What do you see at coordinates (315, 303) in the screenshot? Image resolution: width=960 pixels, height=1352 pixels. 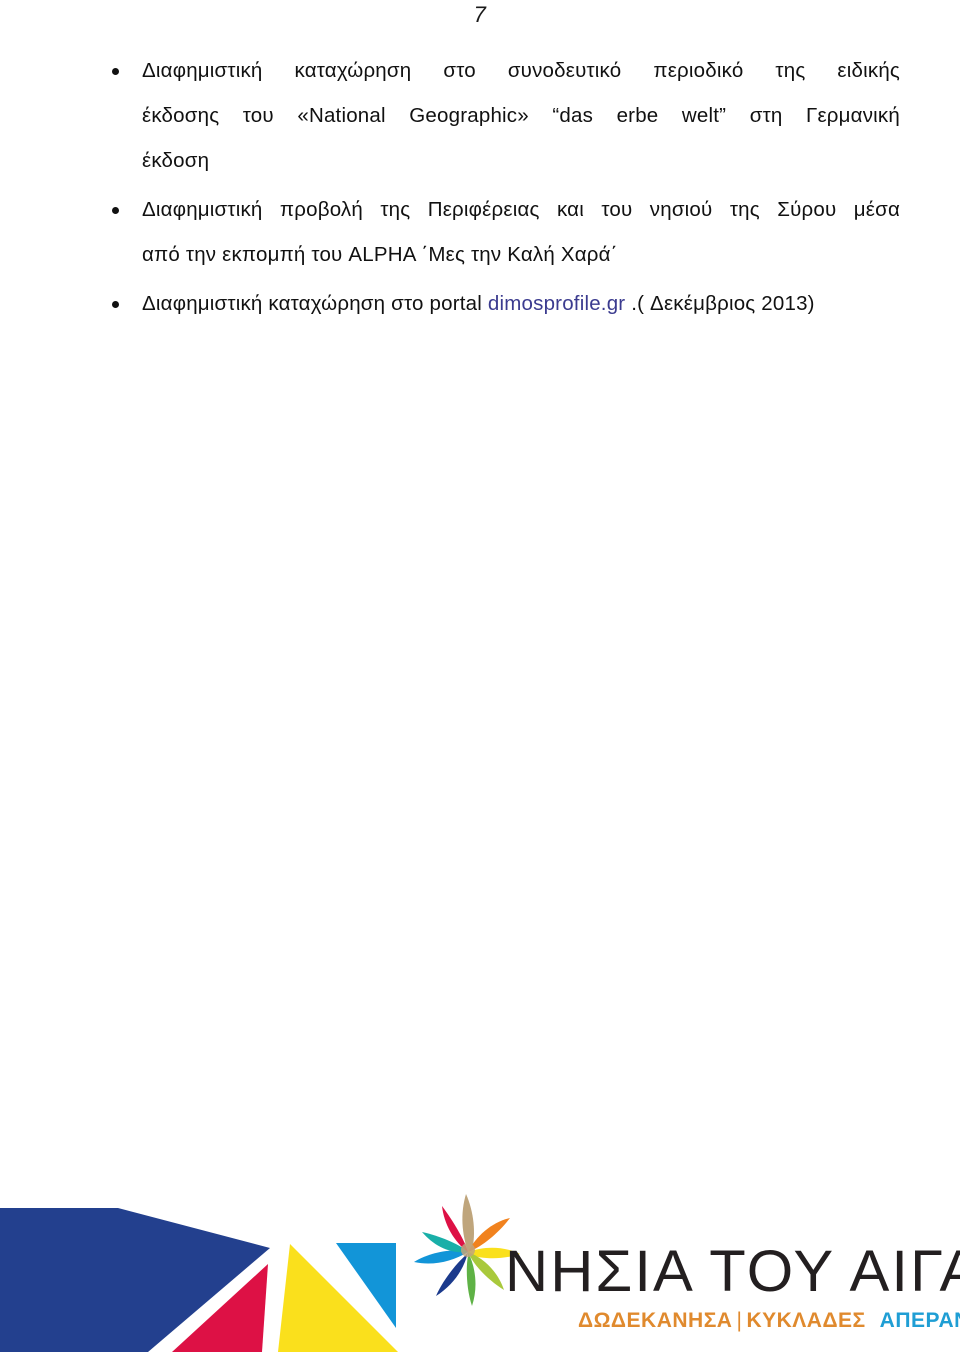 I see `bullet-line-prefix: Διαφημιστική καταχώρηση στο portal` at bounding box center [315, 303].